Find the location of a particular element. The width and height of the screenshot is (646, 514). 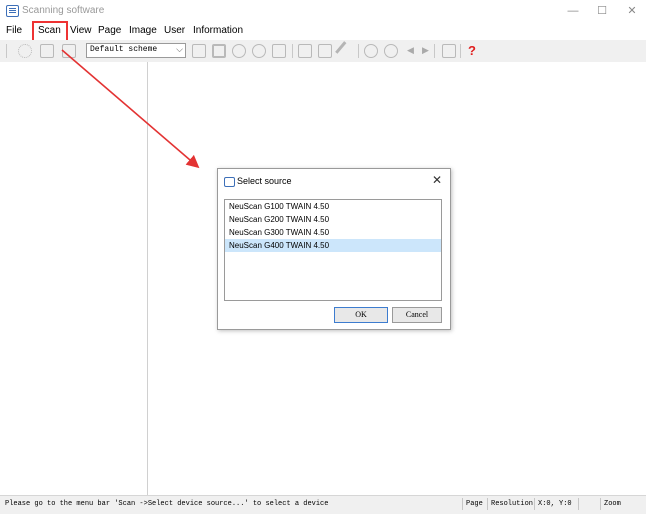

chevron-down-icon: ⌵ is located at coordinates (179, 49).